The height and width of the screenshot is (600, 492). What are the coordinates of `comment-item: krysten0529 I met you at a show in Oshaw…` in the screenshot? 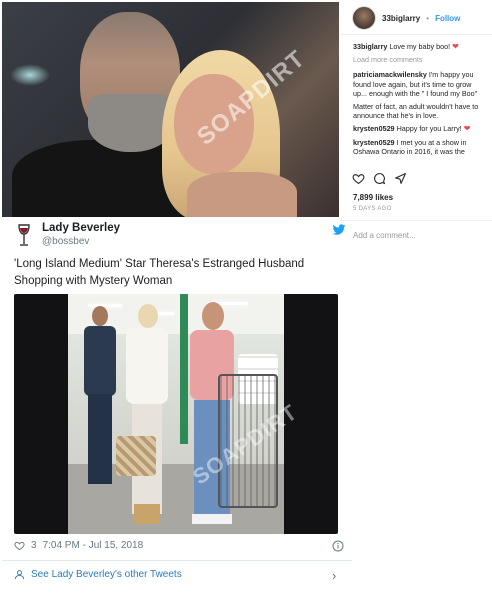 It's located at (420, 147).